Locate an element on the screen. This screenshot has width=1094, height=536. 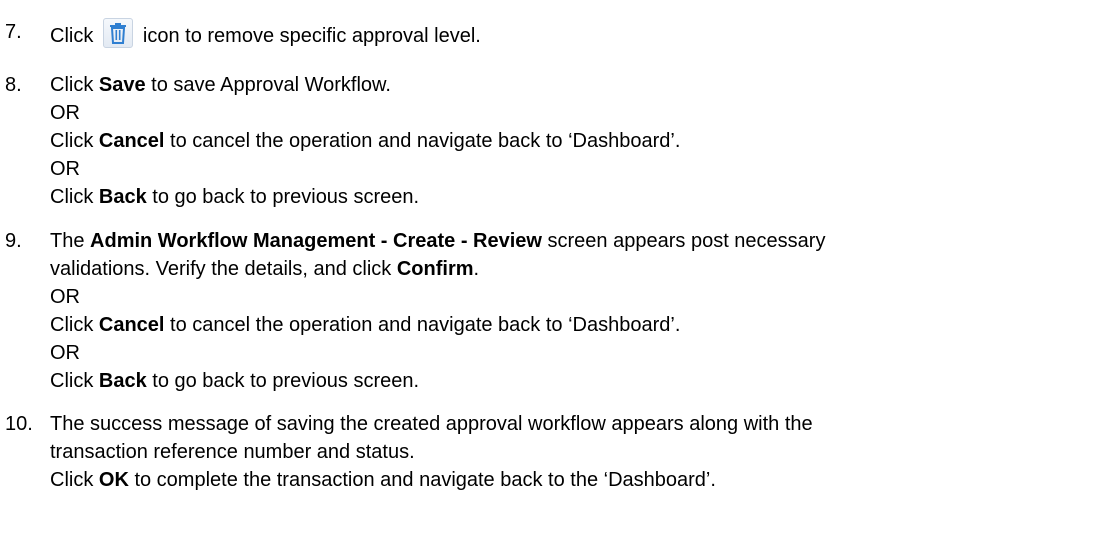
step-number: 8. is located at coordinates (13, 85).